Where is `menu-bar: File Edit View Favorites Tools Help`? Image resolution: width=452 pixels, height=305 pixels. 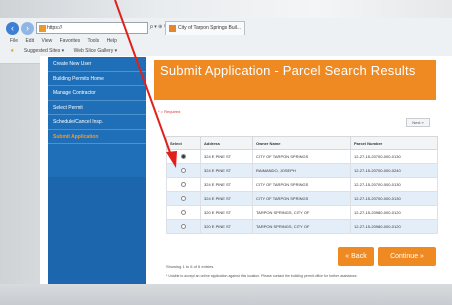 menu-bar: File Edit View Favorites Tools Help is located at coordinates (66, 41).